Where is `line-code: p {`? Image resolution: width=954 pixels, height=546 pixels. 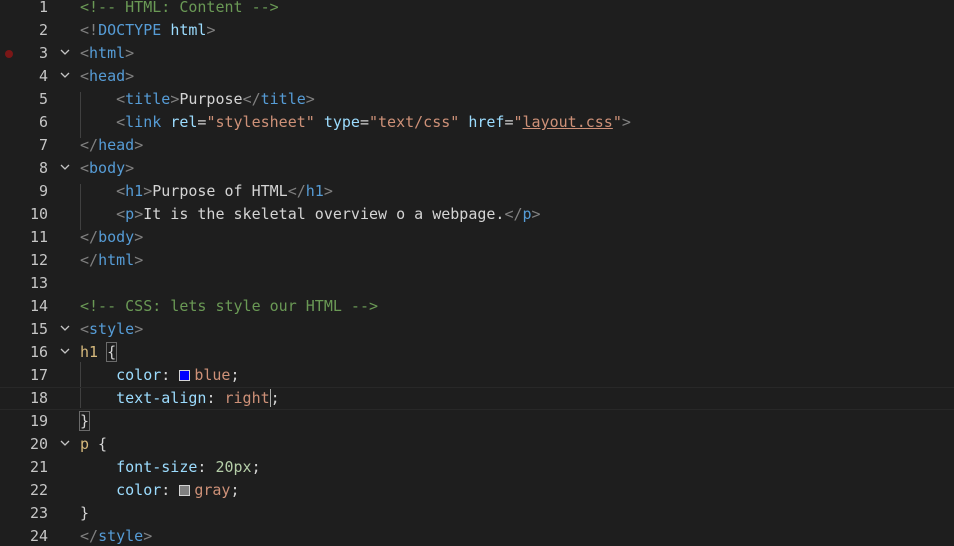 line-code: p { is located at coordinates (93, 444).